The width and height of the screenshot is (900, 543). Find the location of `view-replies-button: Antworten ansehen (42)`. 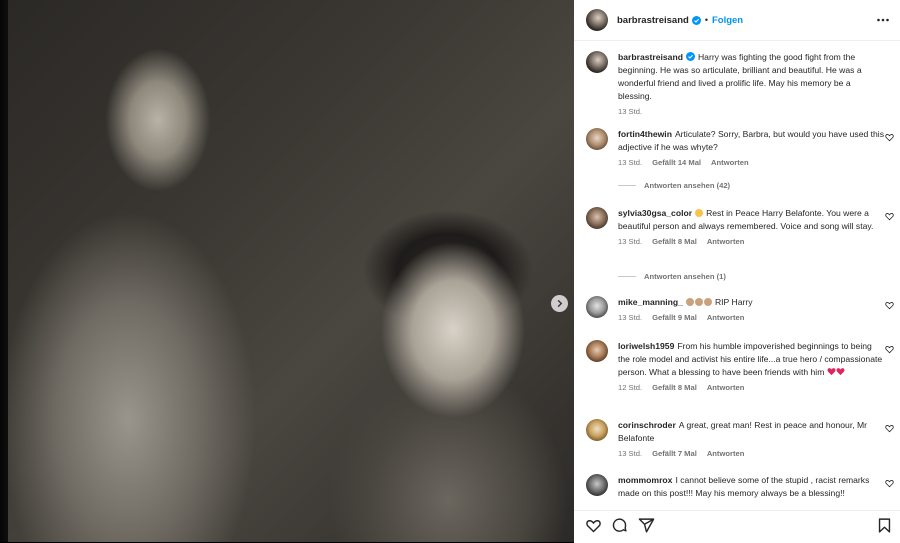

view-replies-button: Antworten ansehen (42) is located at coordinates (674, 185).